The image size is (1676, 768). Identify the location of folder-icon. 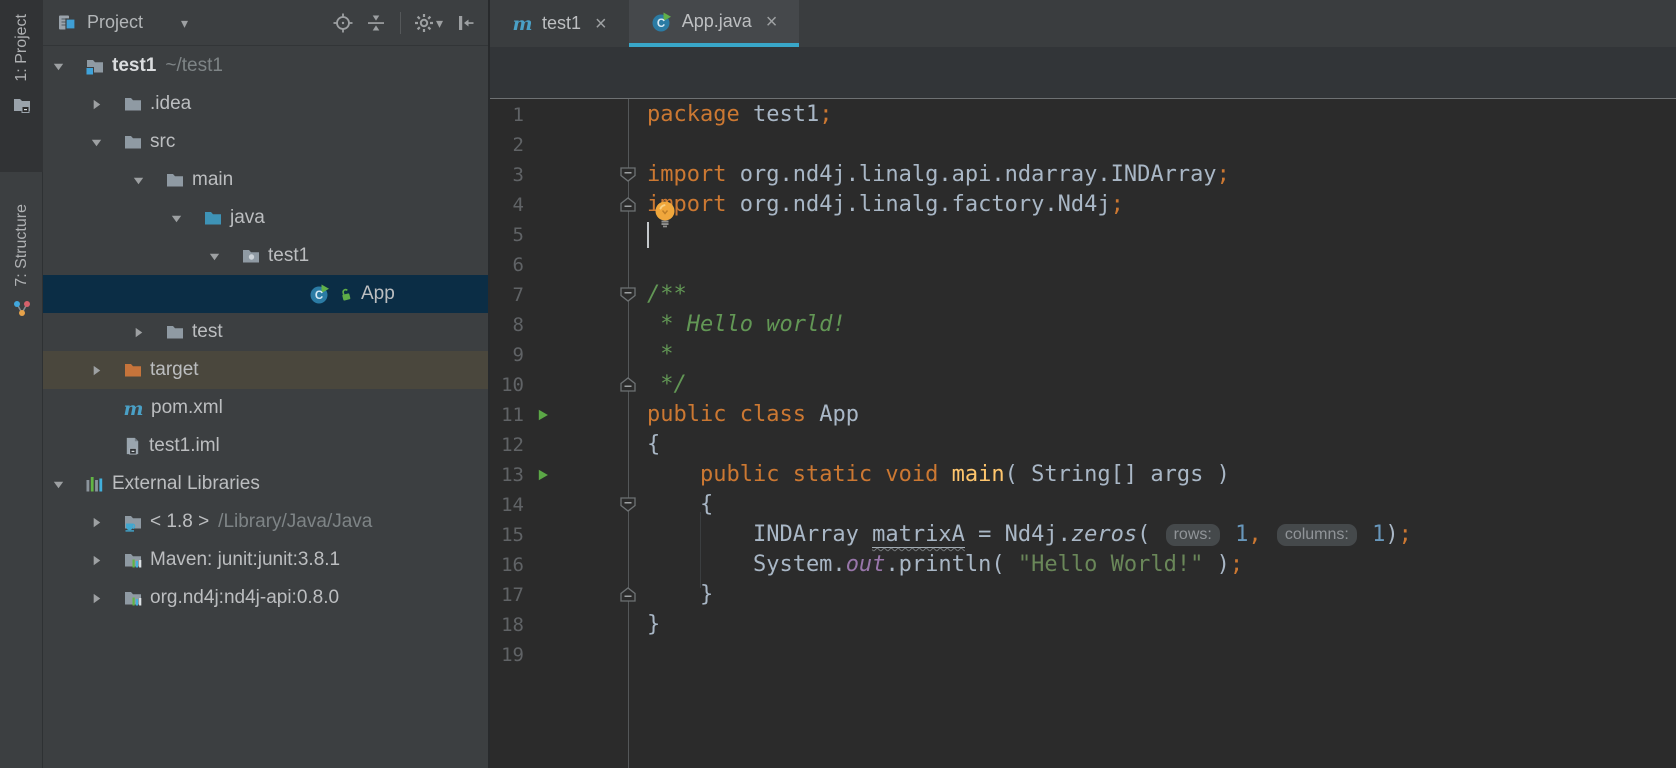
(175, 180).